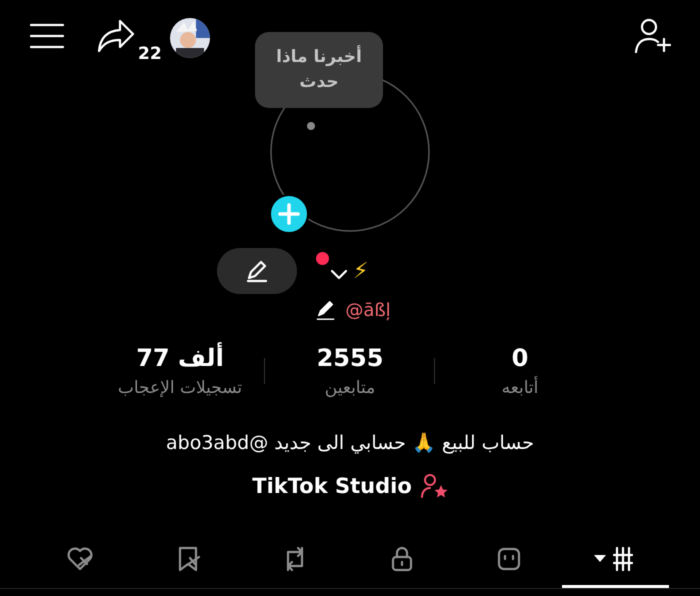 Image resolution: width=700 pixels, height=596 pixels. Describe the element at coordinates (434, 486) in the screenshot. I see `creator-star-icon` at that location.